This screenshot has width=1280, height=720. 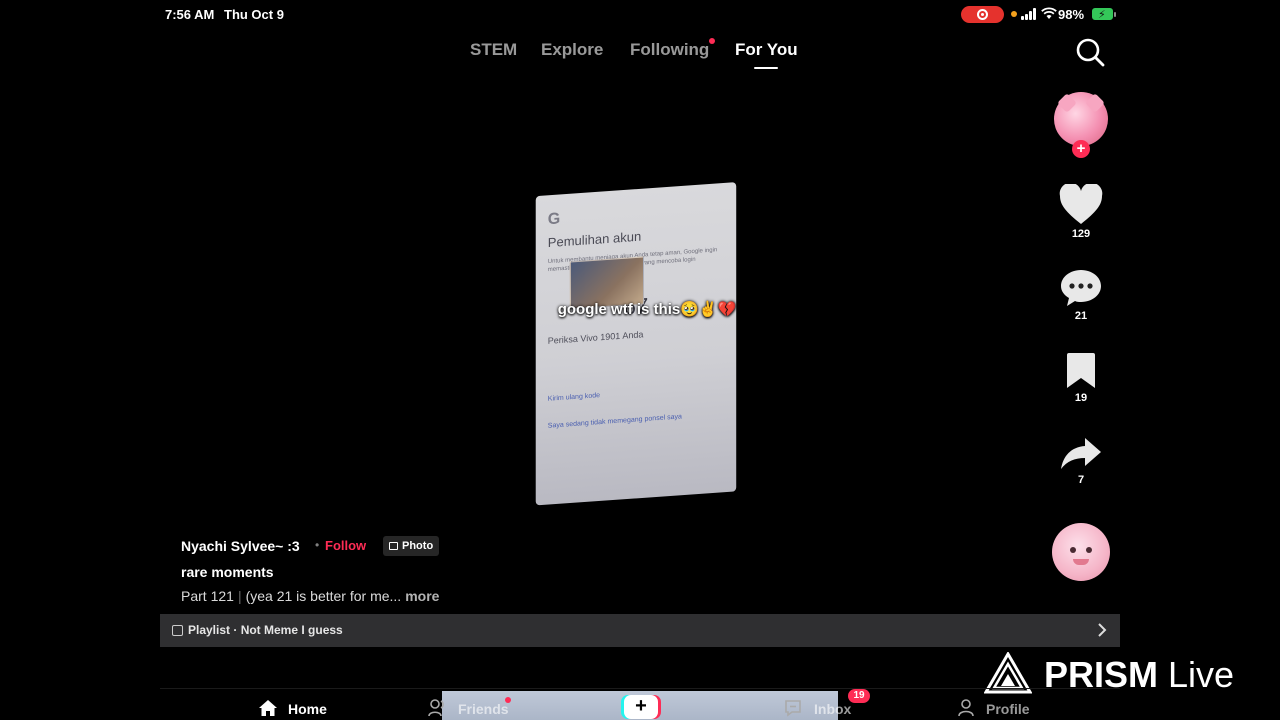 I want to click on battery-charging-icon: ⚡, so click(x=1104, y=14).